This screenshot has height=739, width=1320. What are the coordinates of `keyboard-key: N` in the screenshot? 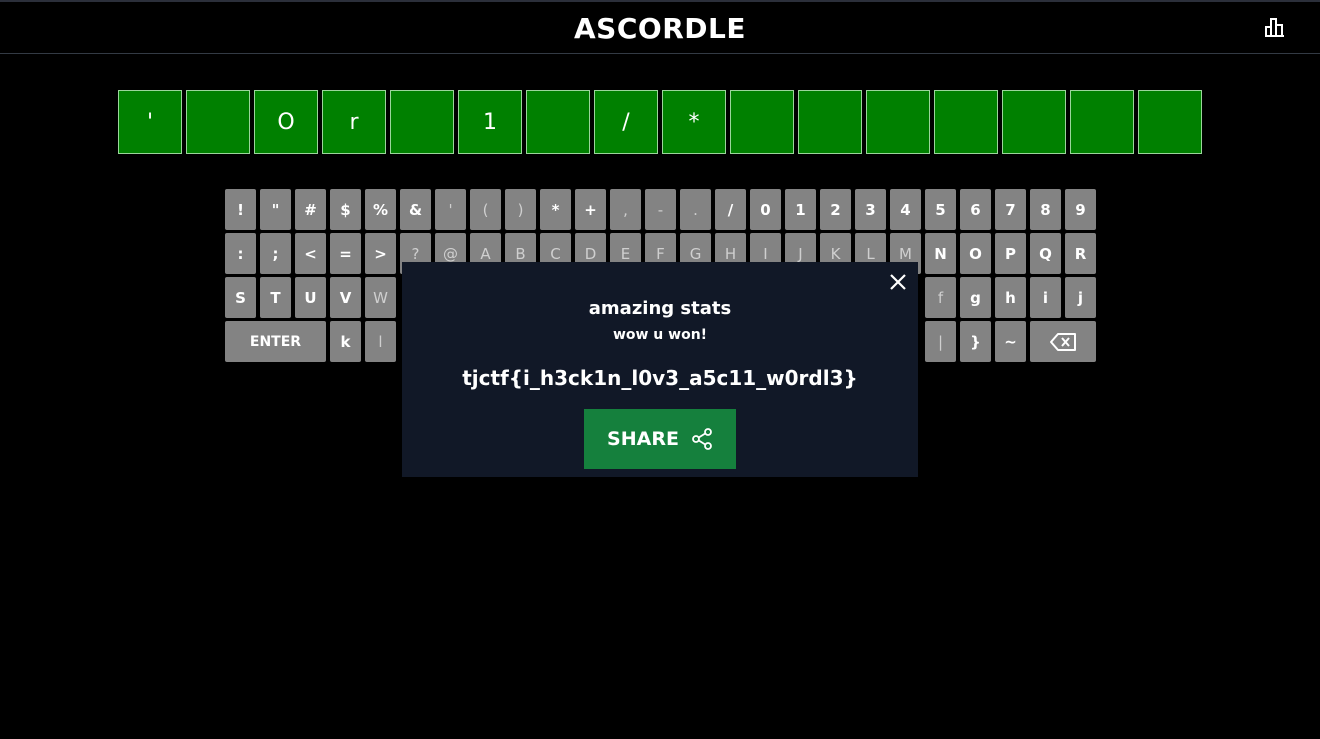 It's located at (940, 253).